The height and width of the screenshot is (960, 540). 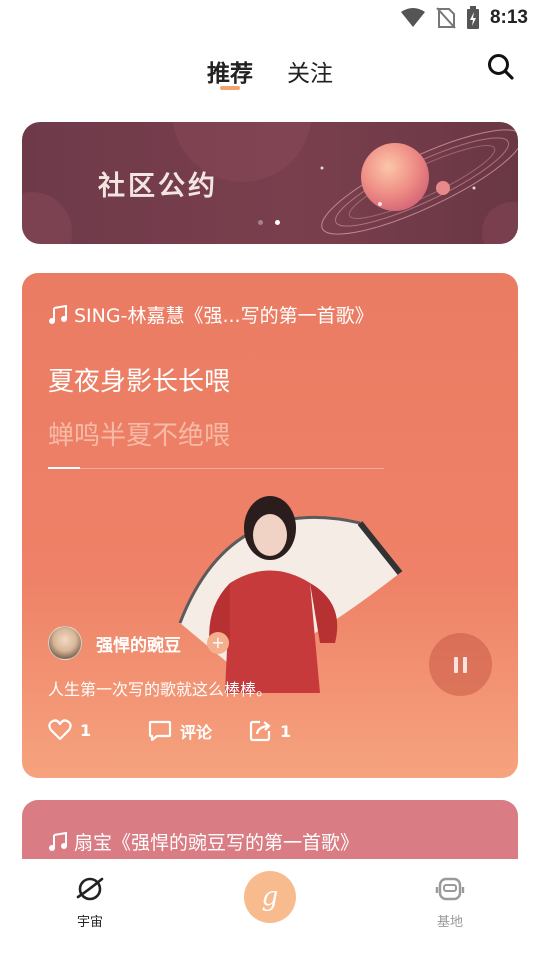 What do you see at coordinates (89, 922) in the screenshot?
I see `nav-universe-label: 宇宙` at bounding box center [89, 922].